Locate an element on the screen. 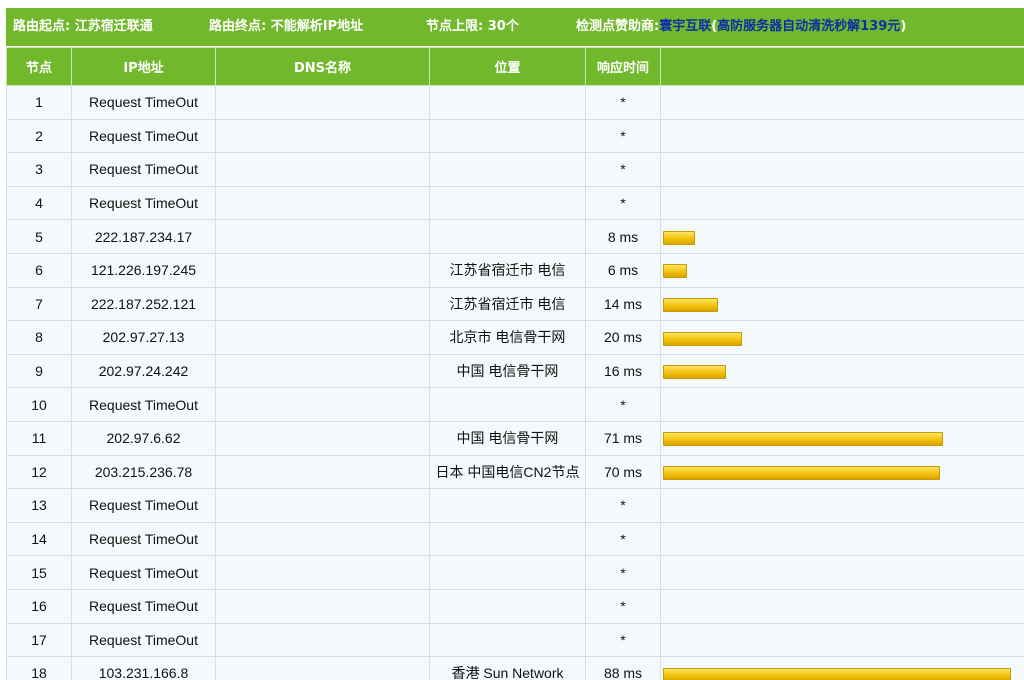 The width and height of the screenshot is (1024, 680). response-time-cell: 16 ms is located at coordinates (623, 371).